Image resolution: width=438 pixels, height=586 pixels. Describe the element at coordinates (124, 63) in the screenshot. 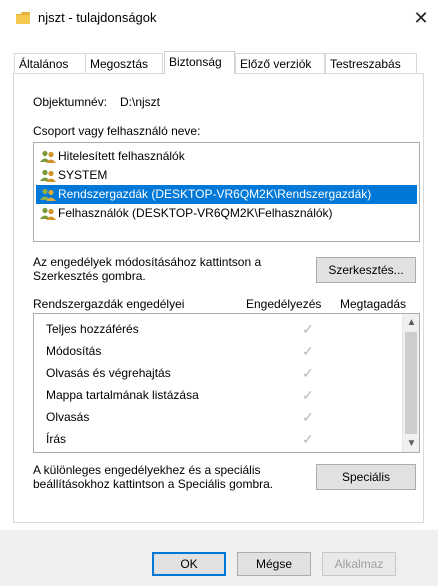

I see `tab-sharing: Megosztás` at that location.